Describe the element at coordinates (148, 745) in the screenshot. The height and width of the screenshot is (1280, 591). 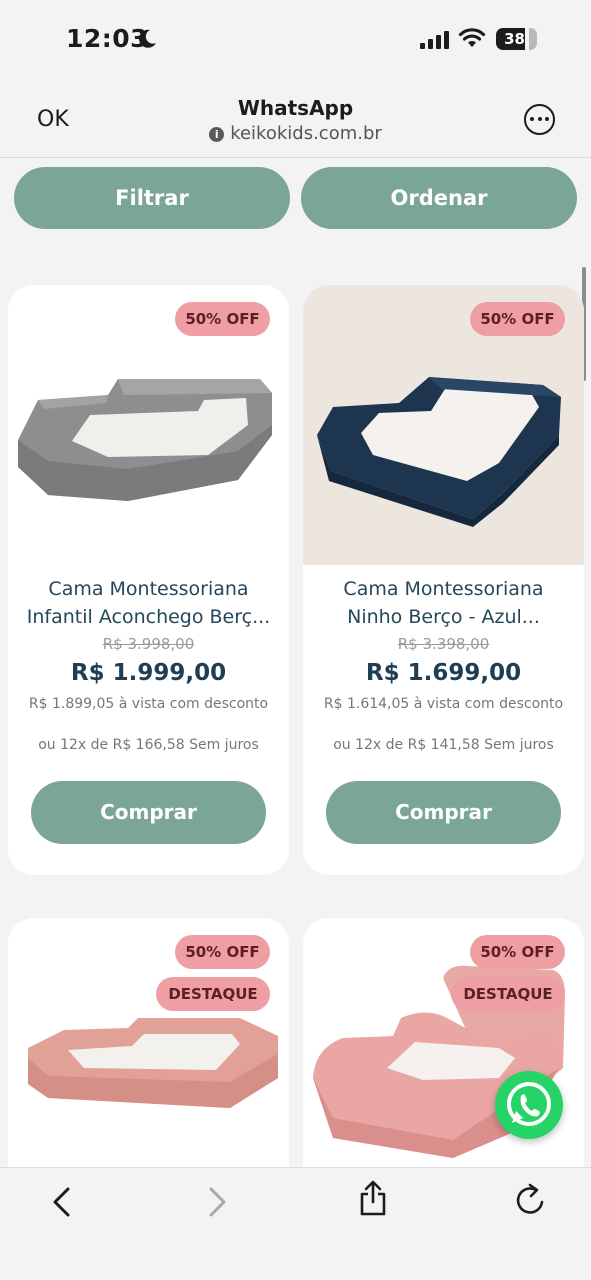
I see `installments: ou 12x de R$ 166,58 Sem juros` at that location.